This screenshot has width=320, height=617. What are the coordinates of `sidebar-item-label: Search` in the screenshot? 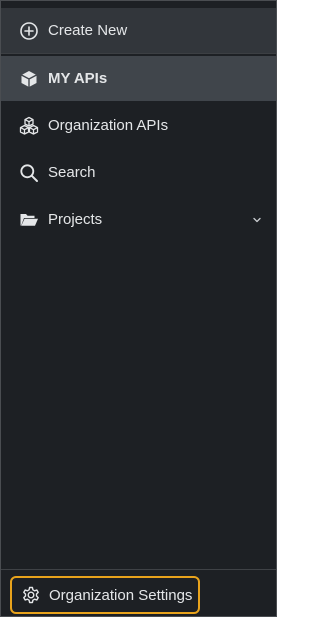 It's located at (72, 172).